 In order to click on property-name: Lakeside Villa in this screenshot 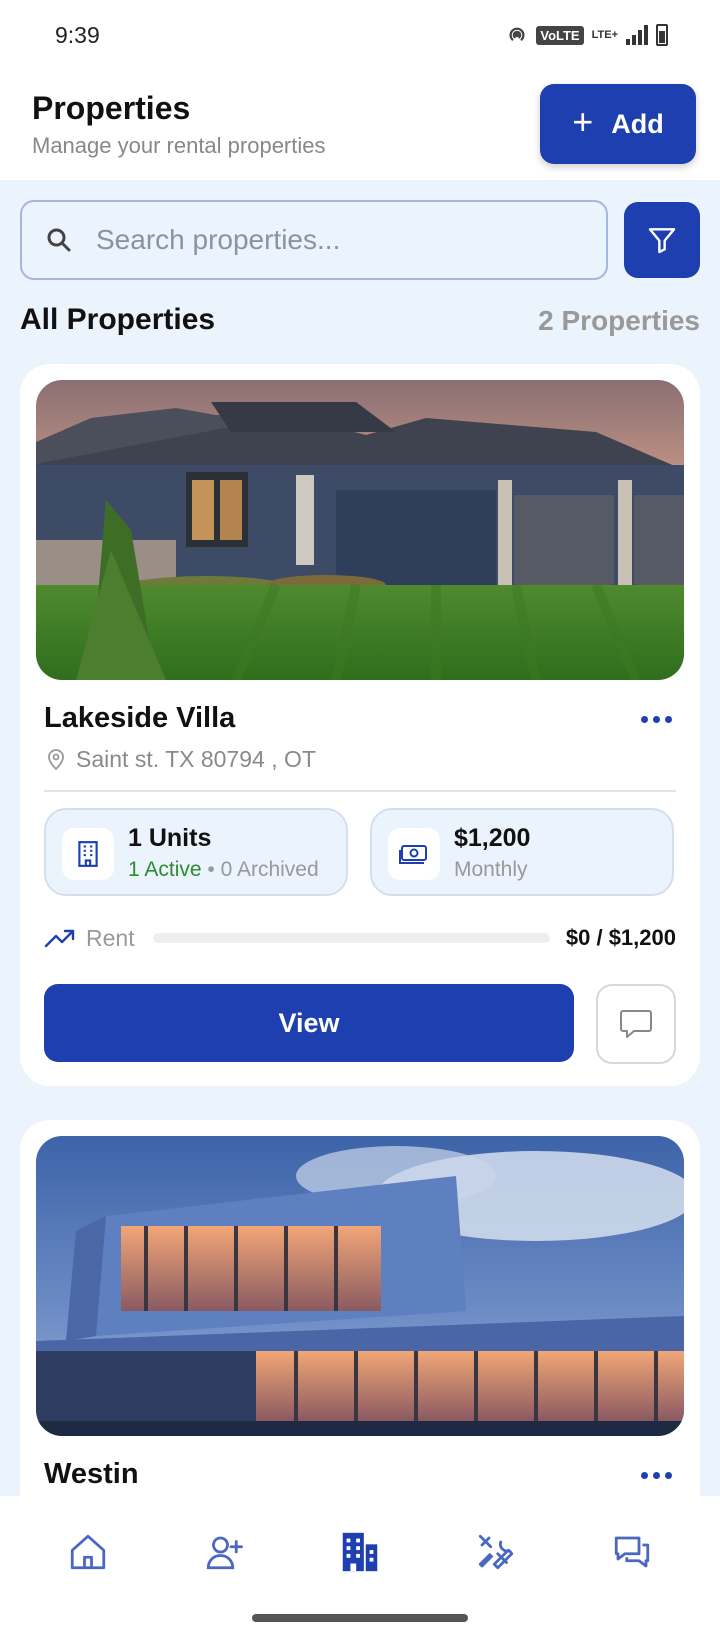, I will do `click(140, 718)`.